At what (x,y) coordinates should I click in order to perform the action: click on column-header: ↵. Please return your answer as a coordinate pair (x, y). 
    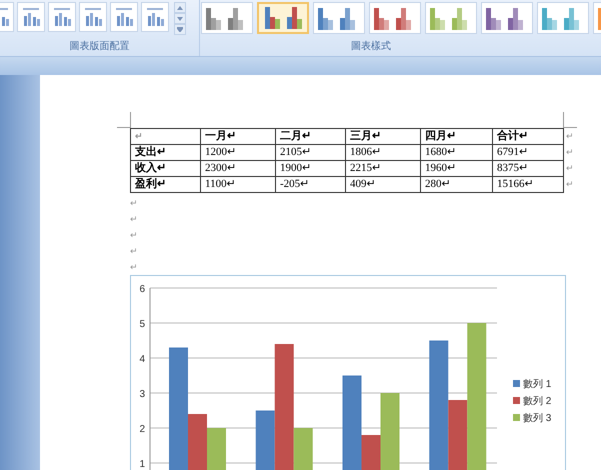
    Looking at the image, I should click on (165, 136).